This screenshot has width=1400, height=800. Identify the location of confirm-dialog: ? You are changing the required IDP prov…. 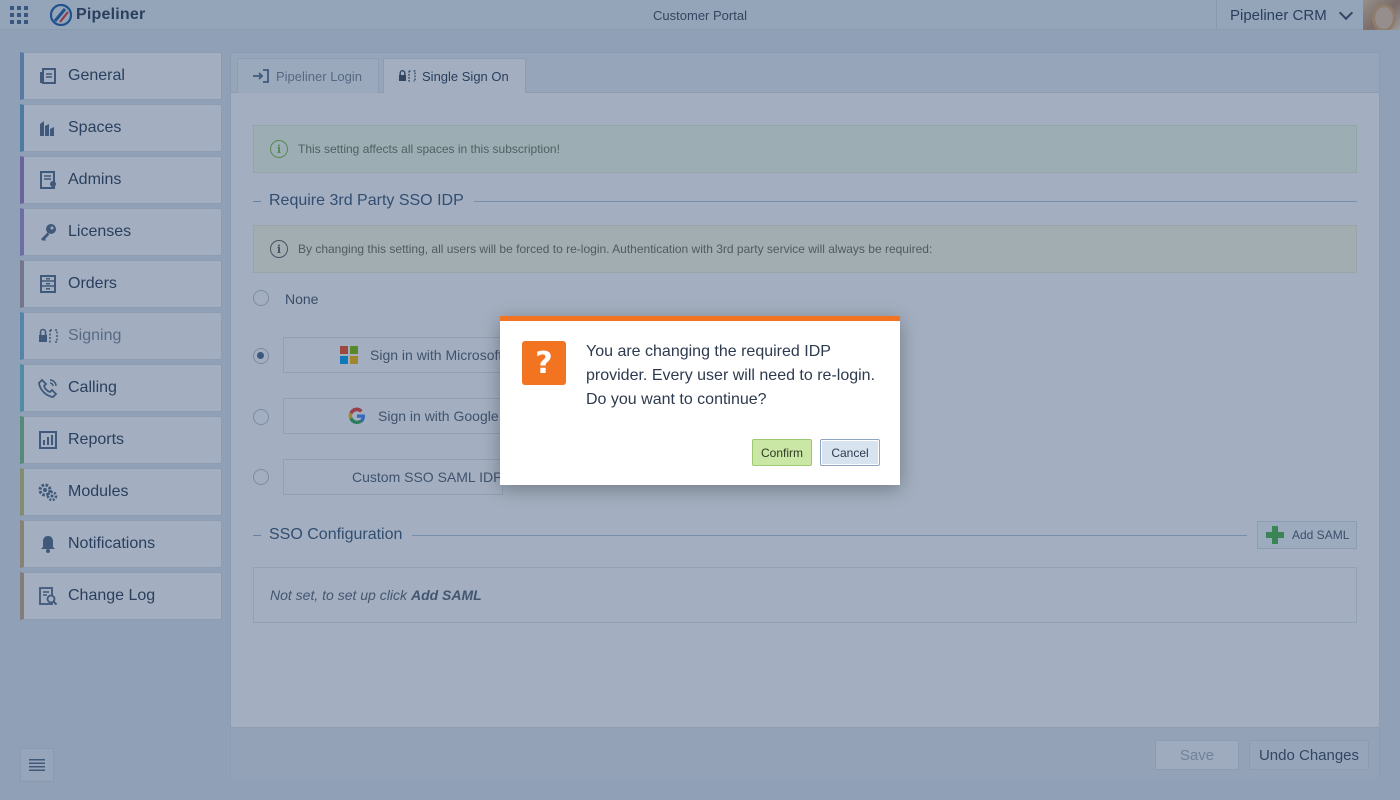
(700, 400).